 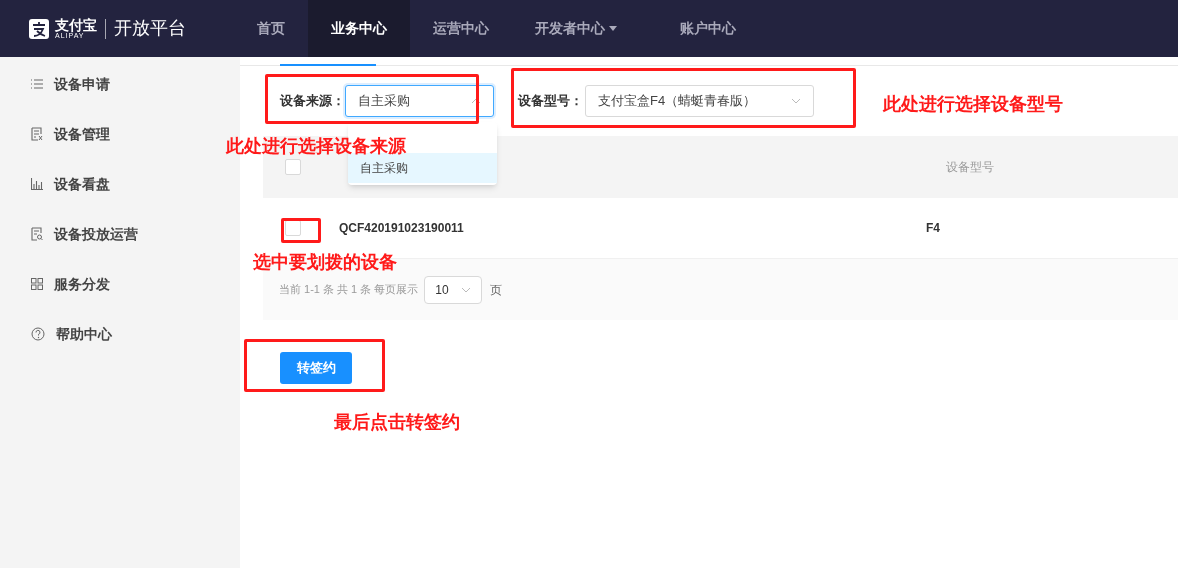 What do you see at coordinates (476, 101) in the screenshot?
I see `chevron-up-icon` at bounding box center [476, 101].